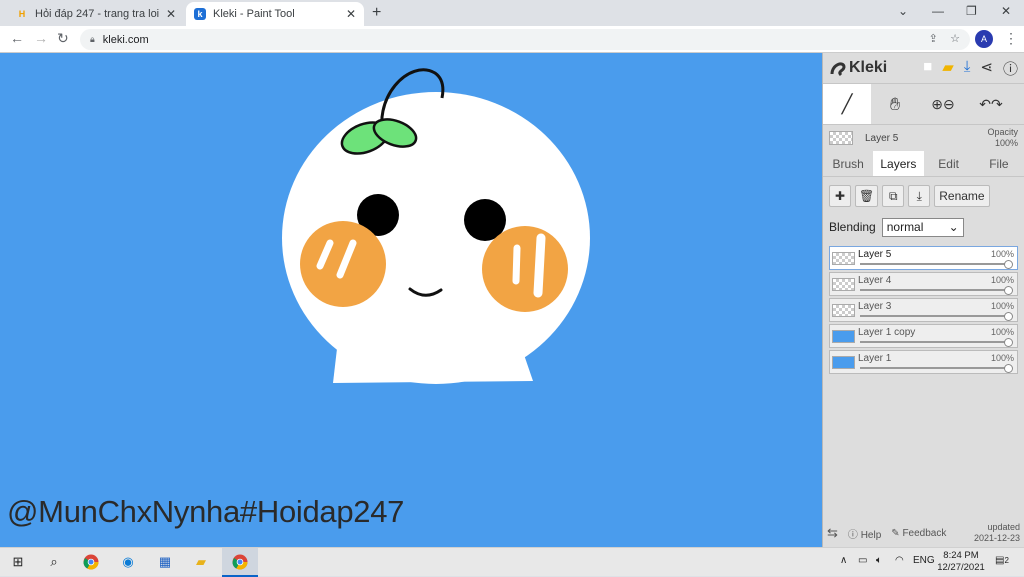 The image size is (1024, 577). Describe the element at coordinates (1011, 38) in the screenshot. I see `browser-menu-icon: ⋮` at that location.